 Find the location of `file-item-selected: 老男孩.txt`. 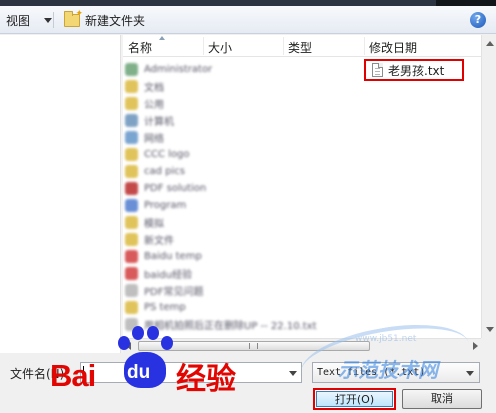

file-item-selected: 老男孩.txt is located at coordinates (414, 70).